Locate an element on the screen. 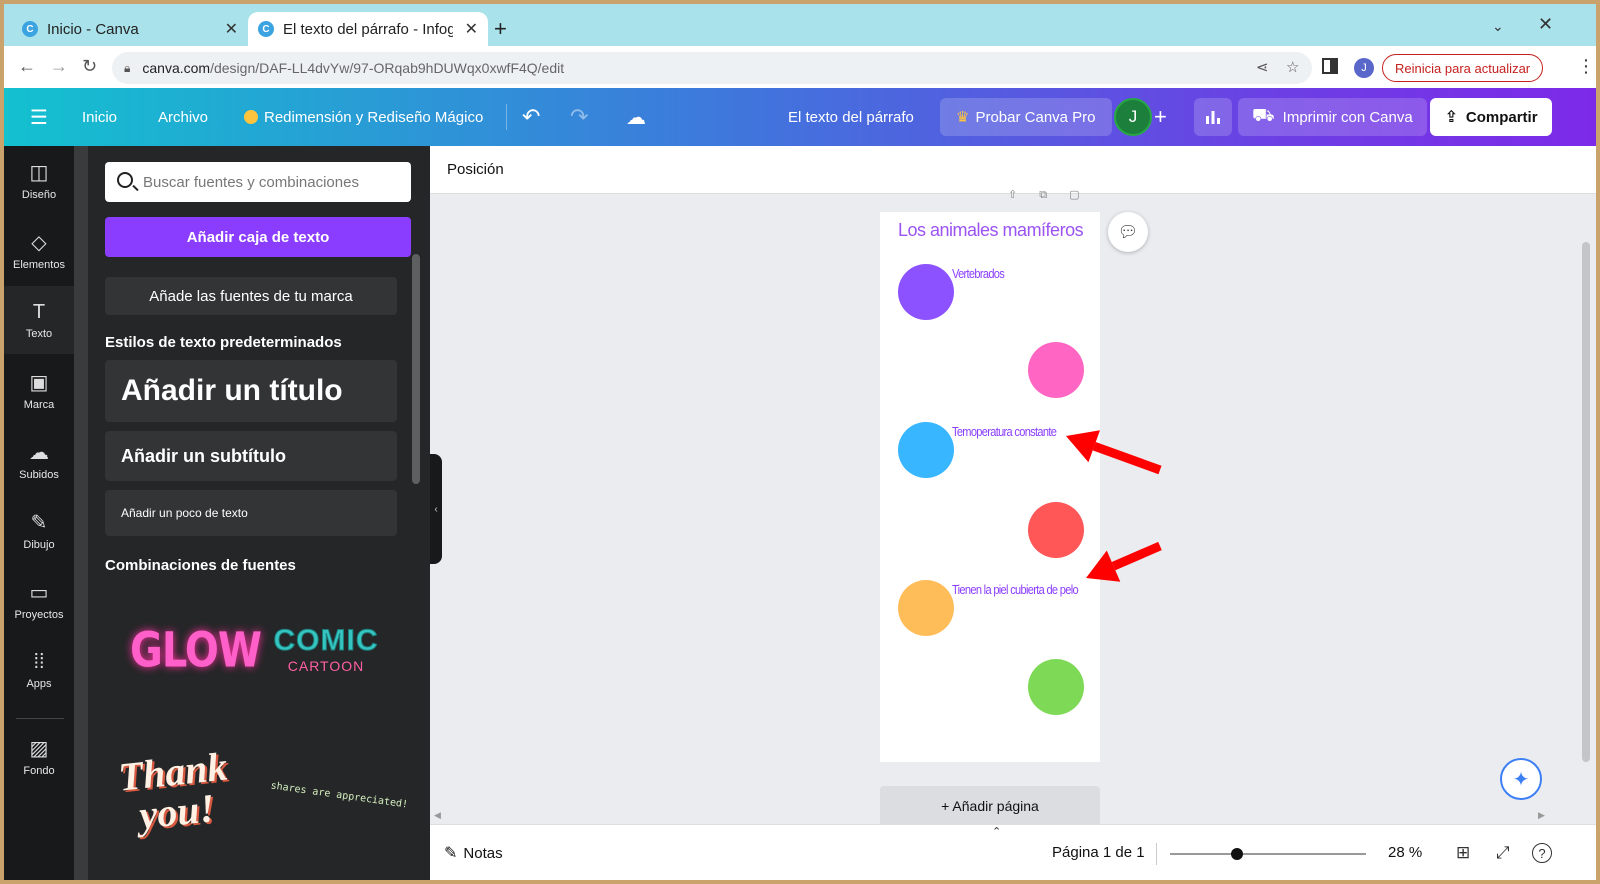  rail-item-marca: ▣ Marca is located at coordinates (39, 390).